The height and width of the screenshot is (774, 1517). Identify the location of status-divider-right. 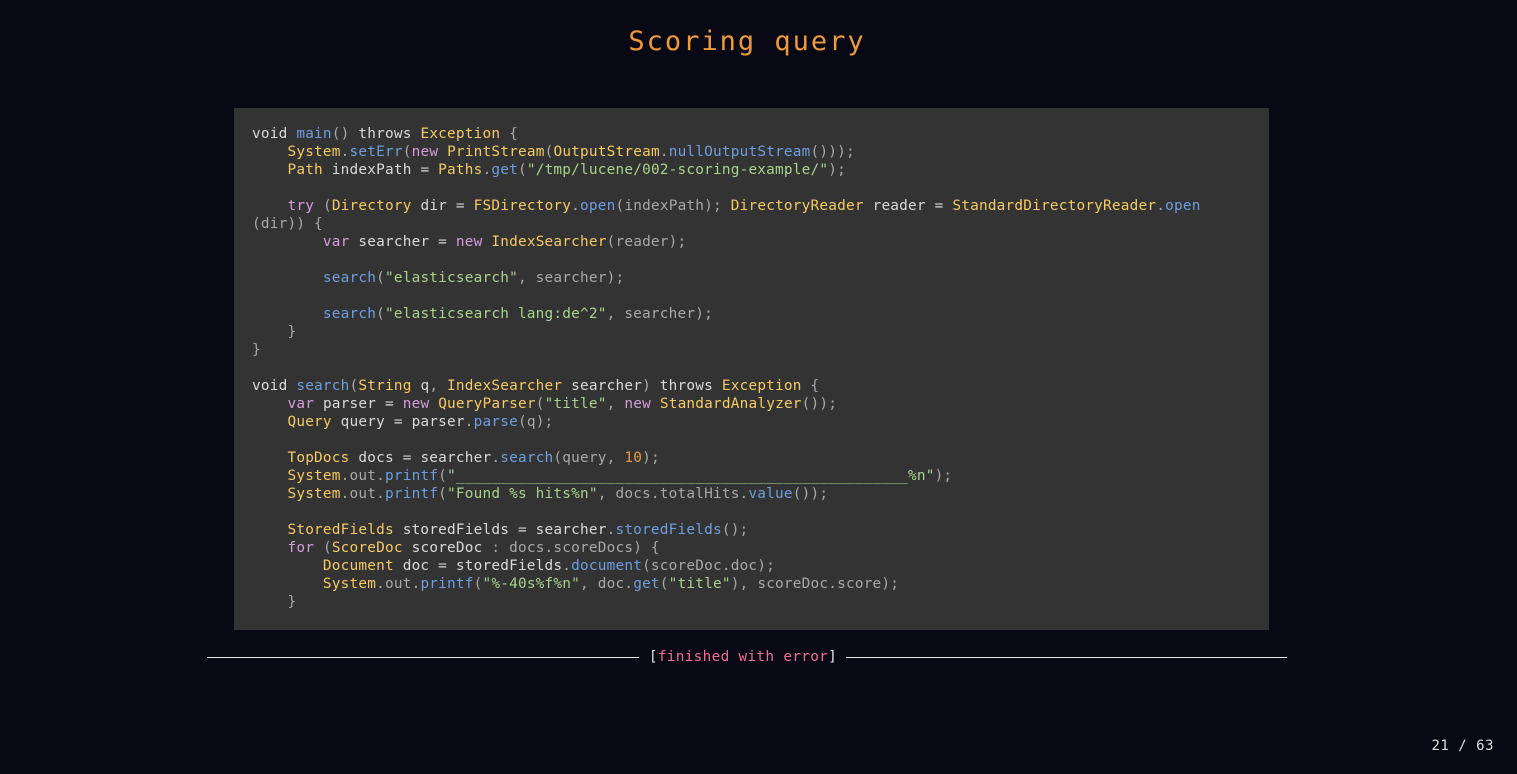
(1066, 657).